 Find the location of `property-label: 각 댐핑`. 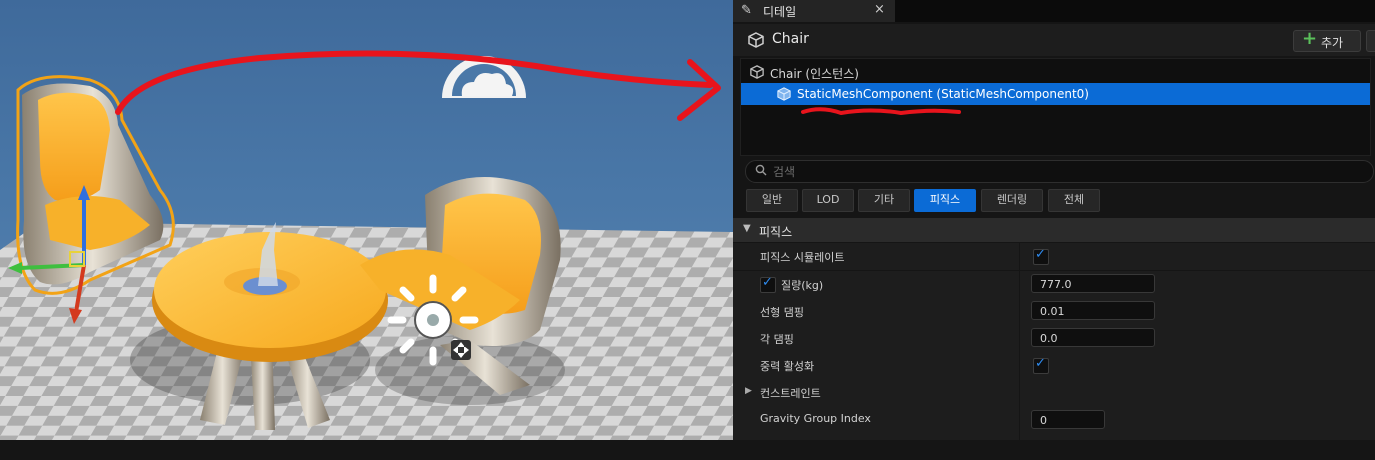

property-label: 각 댐핑 is located at coordinates (777, 339).